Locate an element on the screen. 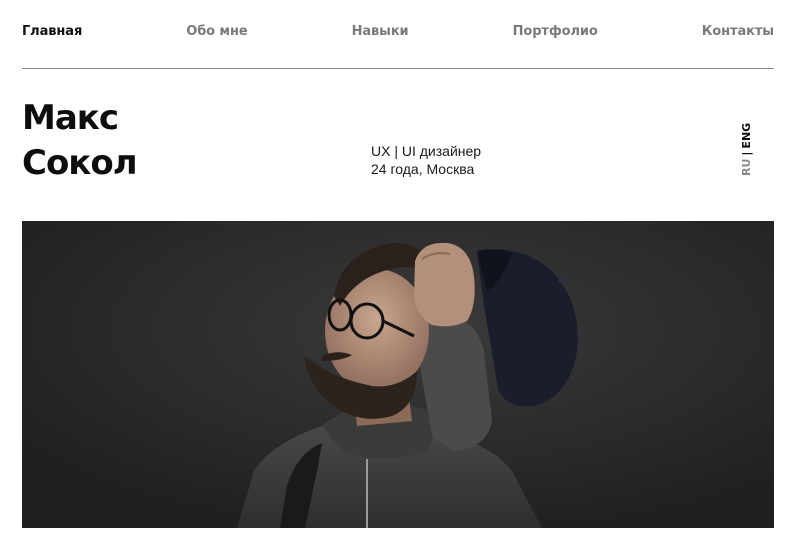  last-name: Сокол is located at coordinates (80, 163).